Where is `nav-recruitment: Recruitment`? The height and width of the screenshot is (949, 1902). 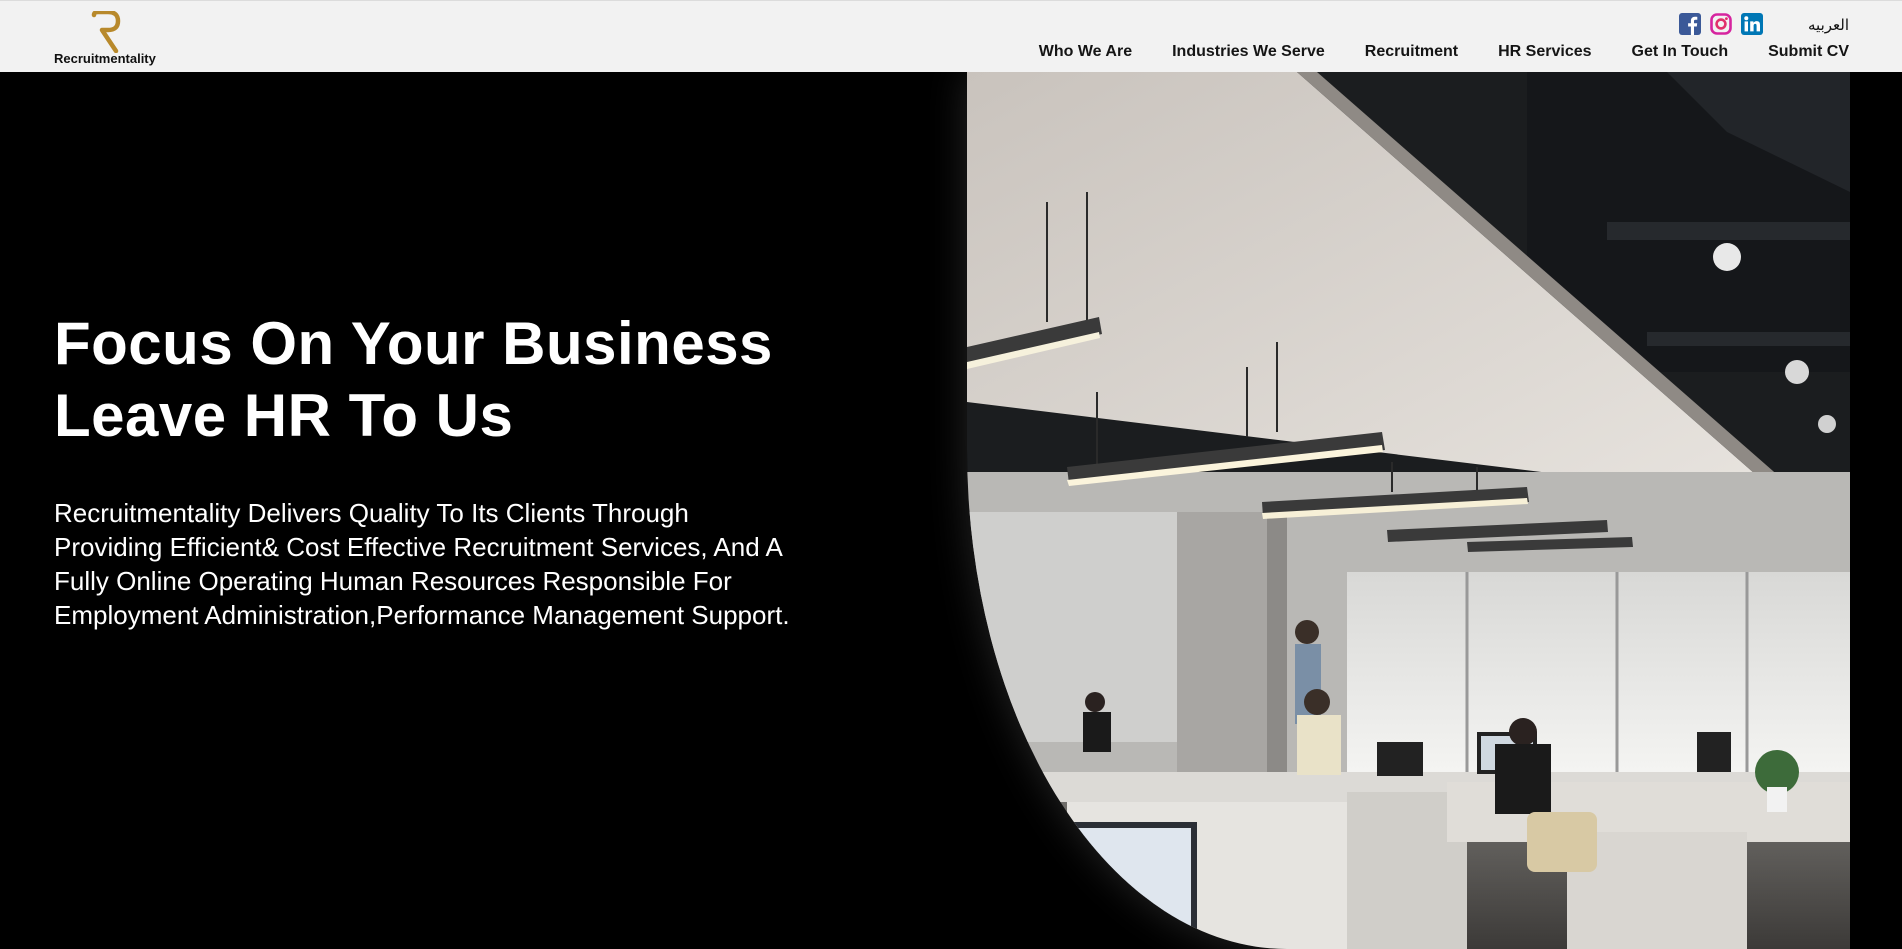 nav-recruitment: Recruitment is located at coordinates (1411, 52).